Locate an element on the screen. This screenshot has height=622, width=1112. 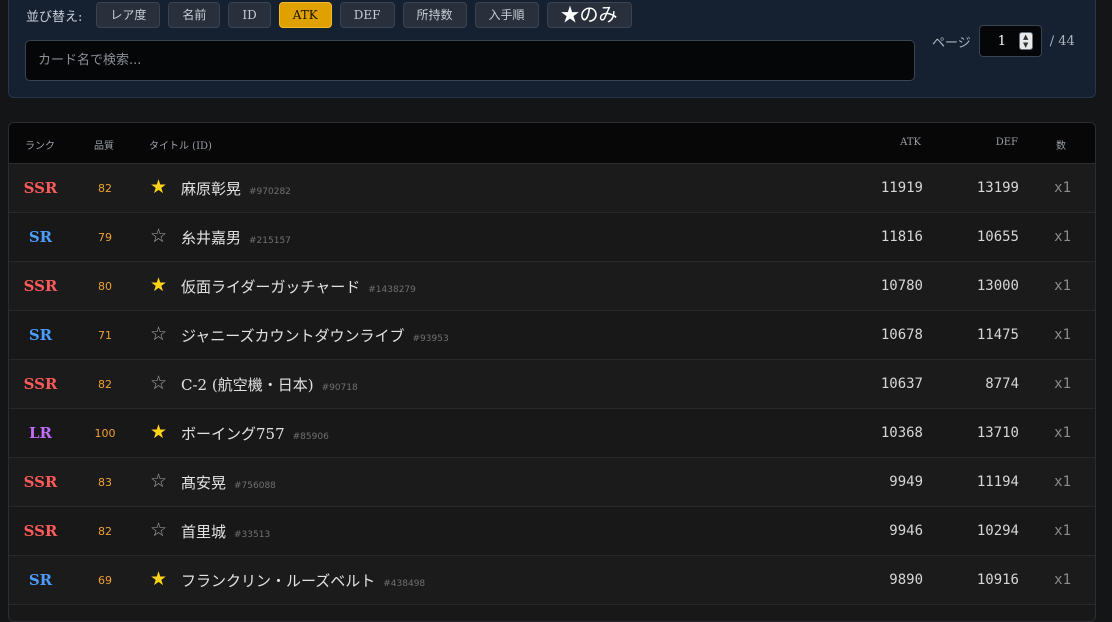
card-id: #93953 is located at coordinates (430, 339).